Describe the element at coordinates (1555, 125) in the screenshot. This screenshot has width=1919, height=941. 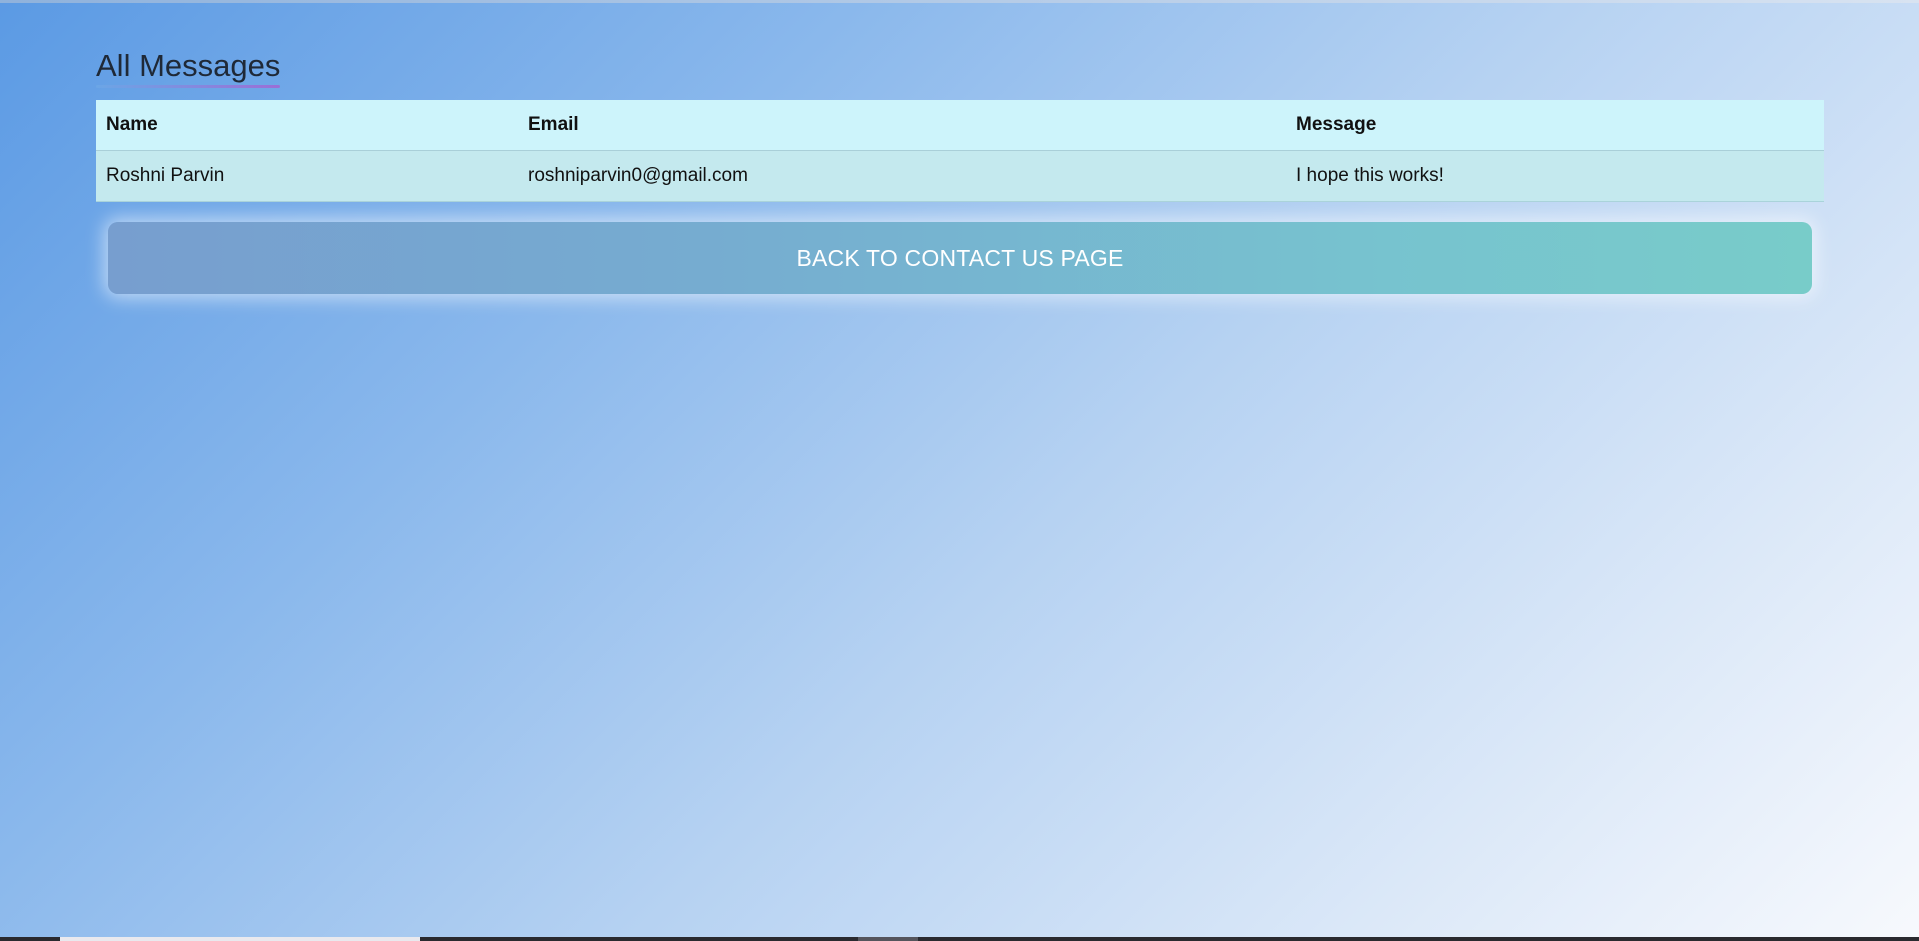
I see `column-header-message: Message` at that location.